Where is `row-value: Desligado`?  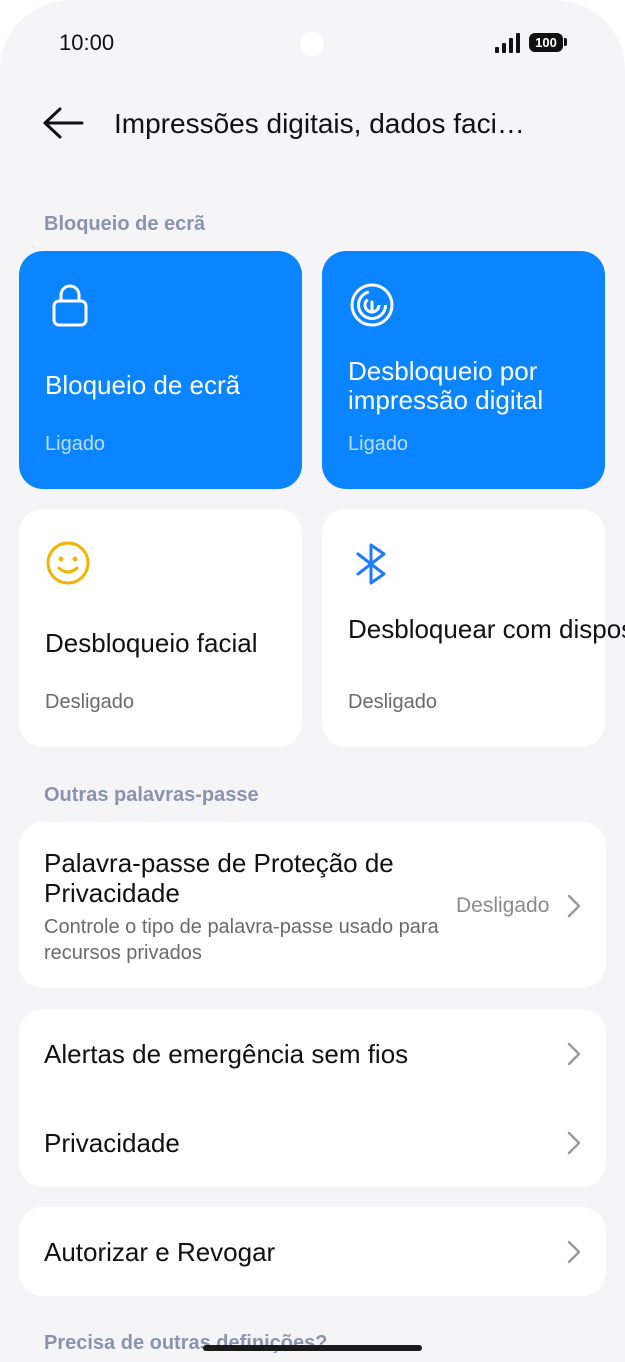 row-value: Desligado is located at coordinates (503, 905).